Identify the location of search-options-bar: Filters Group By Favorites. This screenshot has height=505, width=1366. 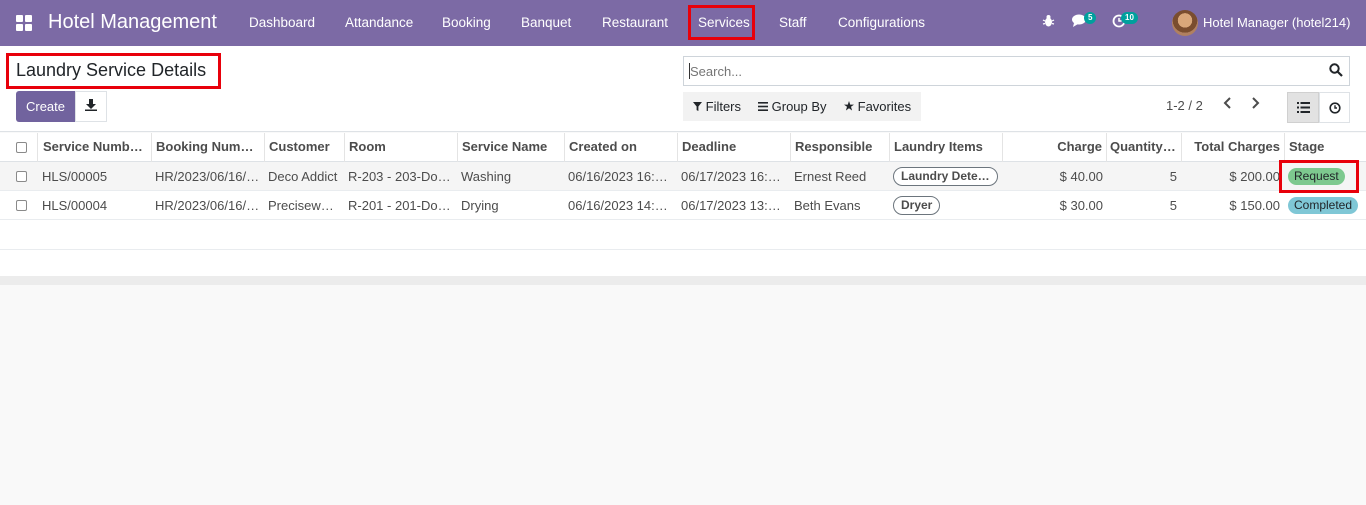
(802, 106).